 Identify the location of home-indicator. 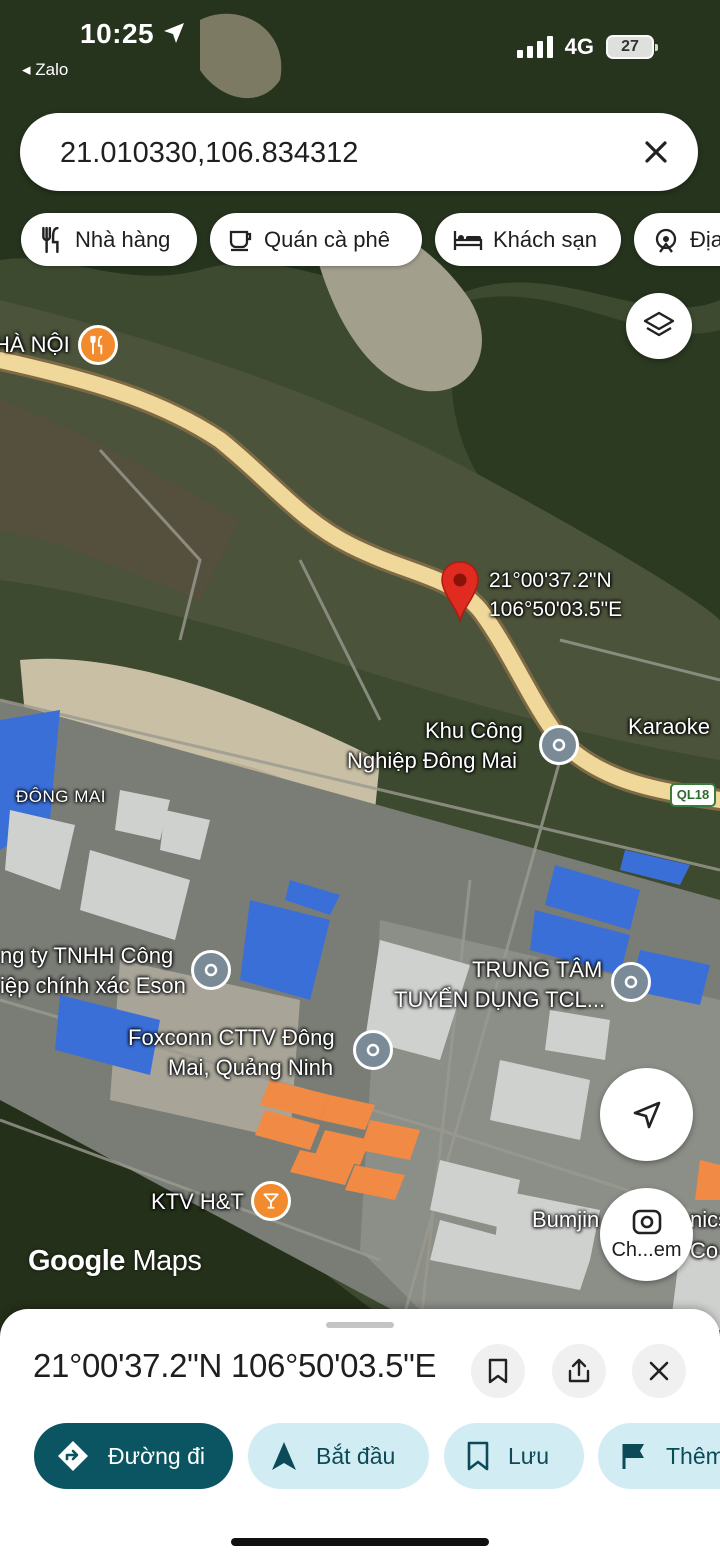
(360, 1542).